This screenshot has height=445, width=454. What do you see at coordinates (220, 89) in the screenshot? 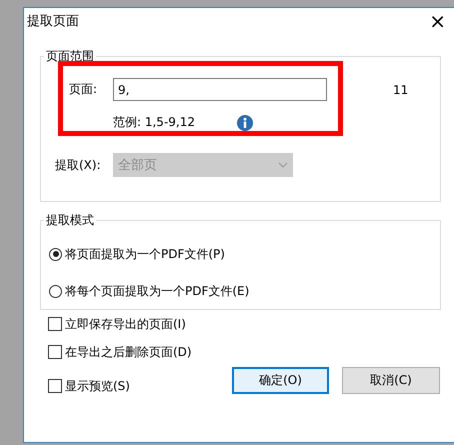
I see `pages-field: 9,` at bounding box center [220, 89].